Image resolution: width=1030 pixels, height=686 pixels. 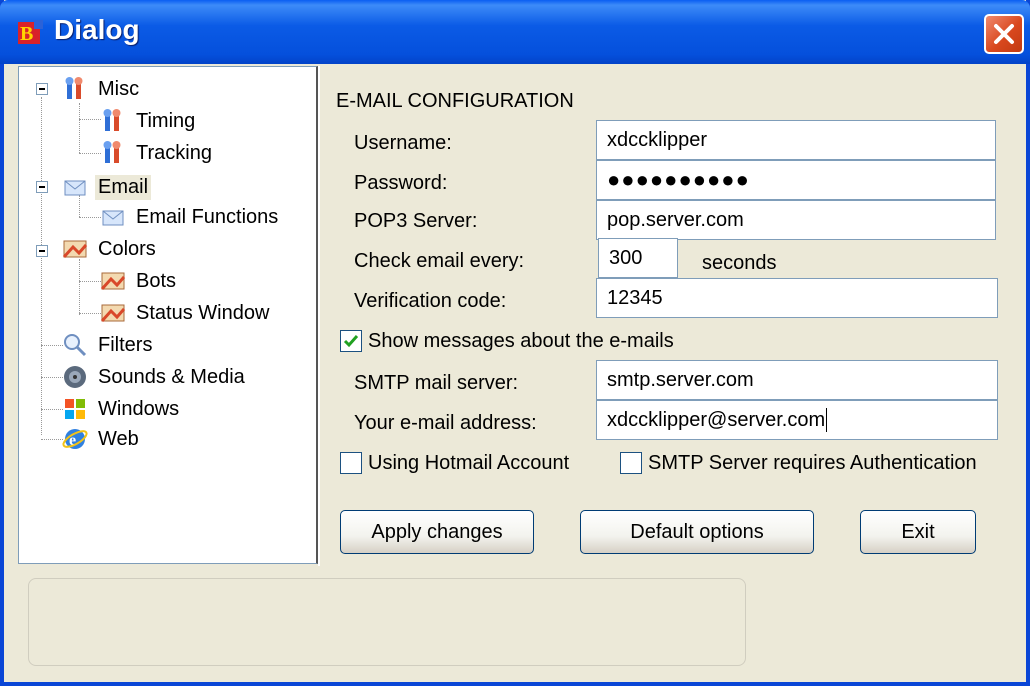 I want to click on smtp-server-field: smtp.server.com, so click(x=797, y=380).